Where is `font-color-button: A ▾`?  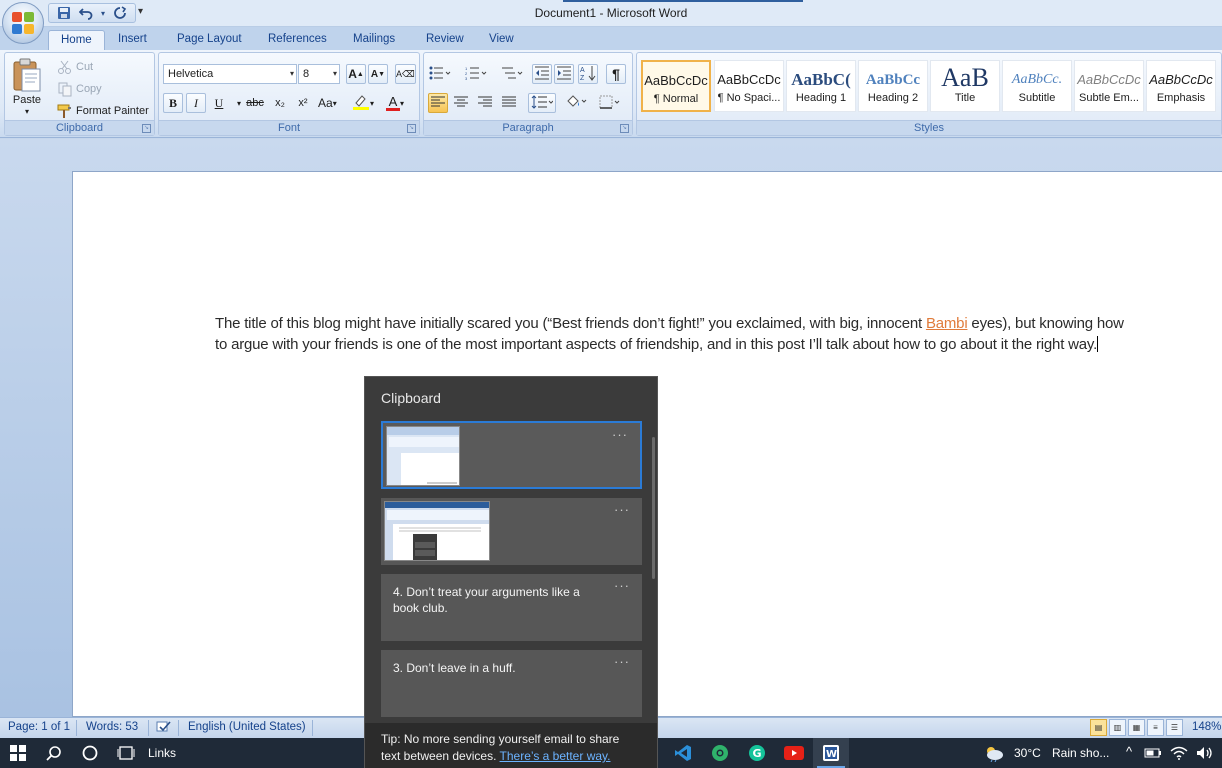
font-color-button: A ▾ is located at coordinates (395, 103).